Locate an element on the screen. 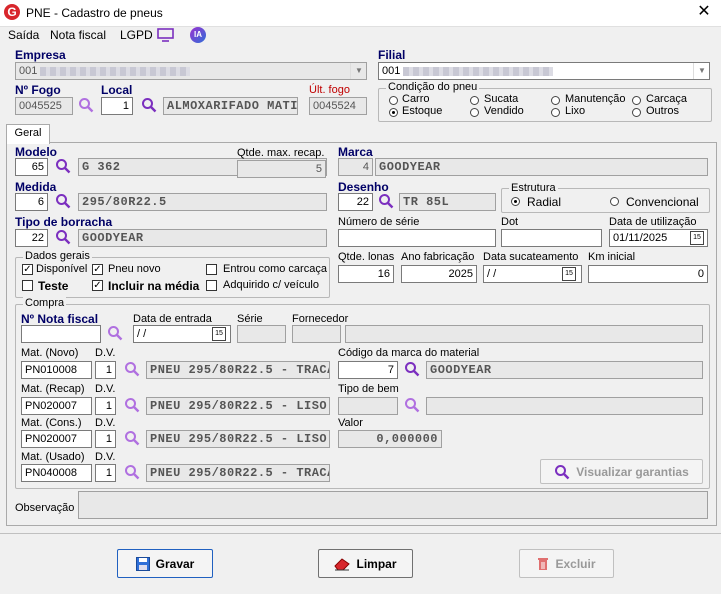 The image size is (721, 594). mat-recap-label: Mat. (Recap) is located at coordinates (53, 389).